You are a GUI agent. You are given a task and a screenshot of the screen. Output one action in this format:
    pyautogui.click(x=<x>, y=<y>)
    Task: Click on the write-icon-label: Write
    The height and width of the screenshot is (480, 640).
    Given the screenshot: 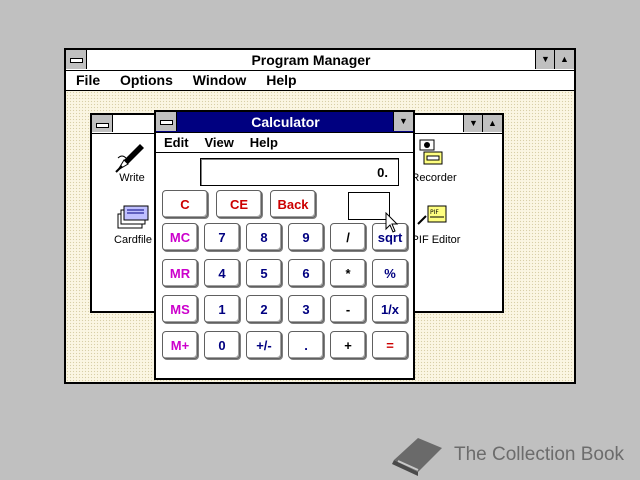 What is the action you would take?
    pyautogui.click(x=132, y=178)
    